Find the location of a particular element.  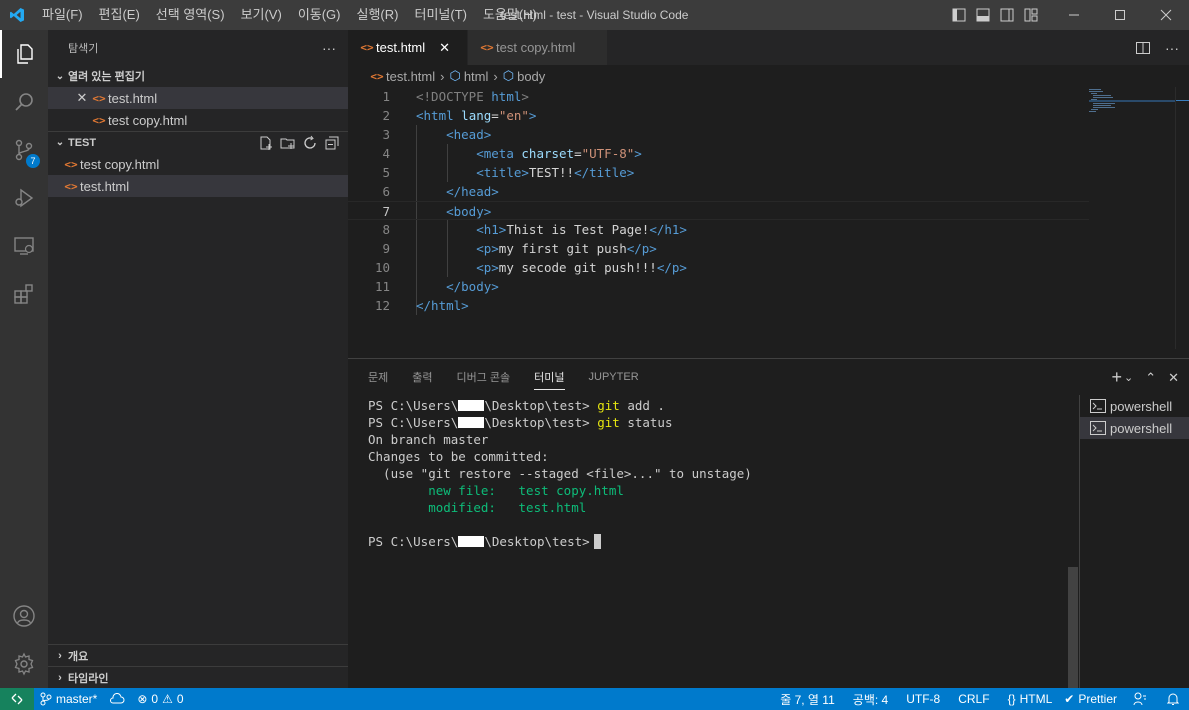

customize-layout-icon is located at coordinates (1031, 15).